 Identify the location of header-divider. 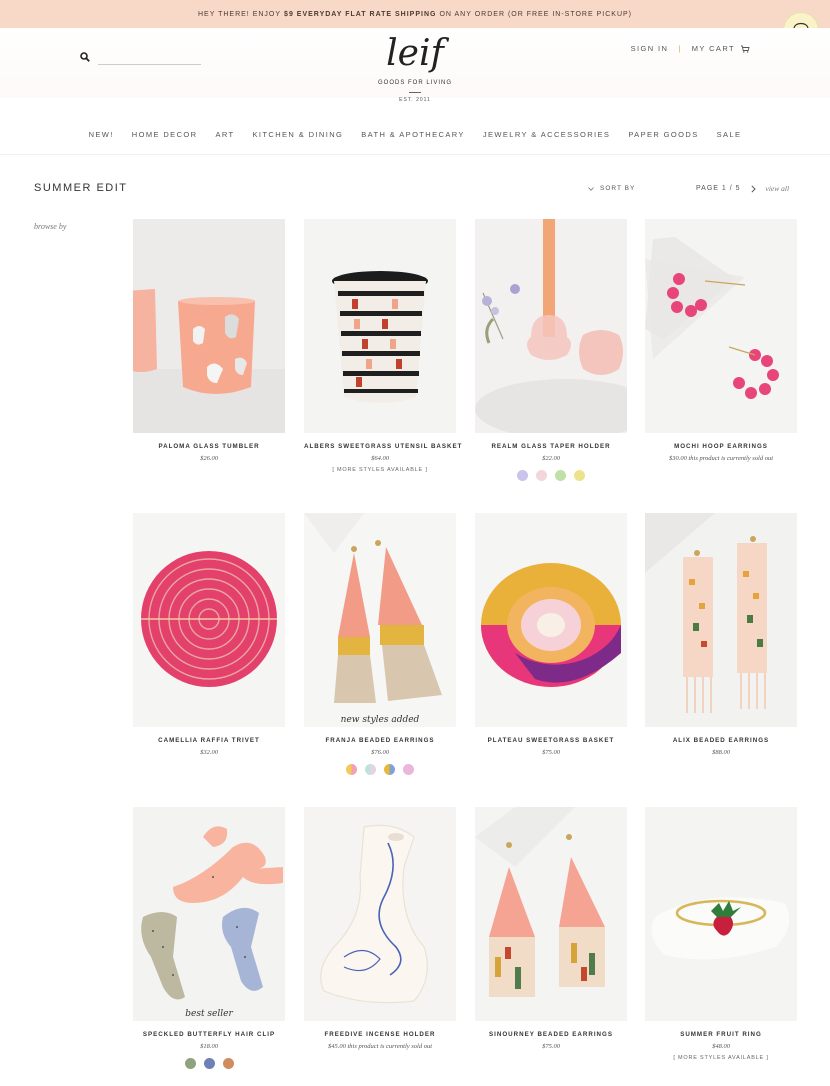
(415, 154).